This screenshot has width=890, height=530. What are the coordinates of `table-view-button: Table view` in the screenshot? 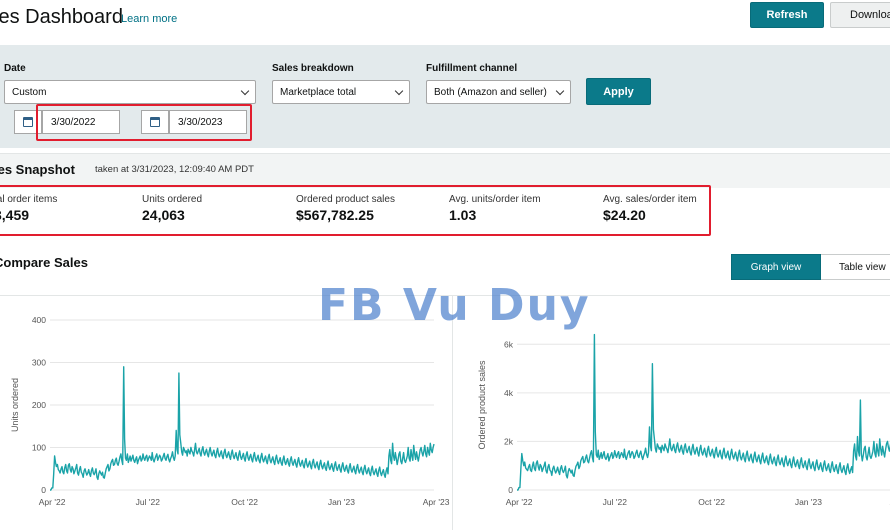 It's located at (855, 267).